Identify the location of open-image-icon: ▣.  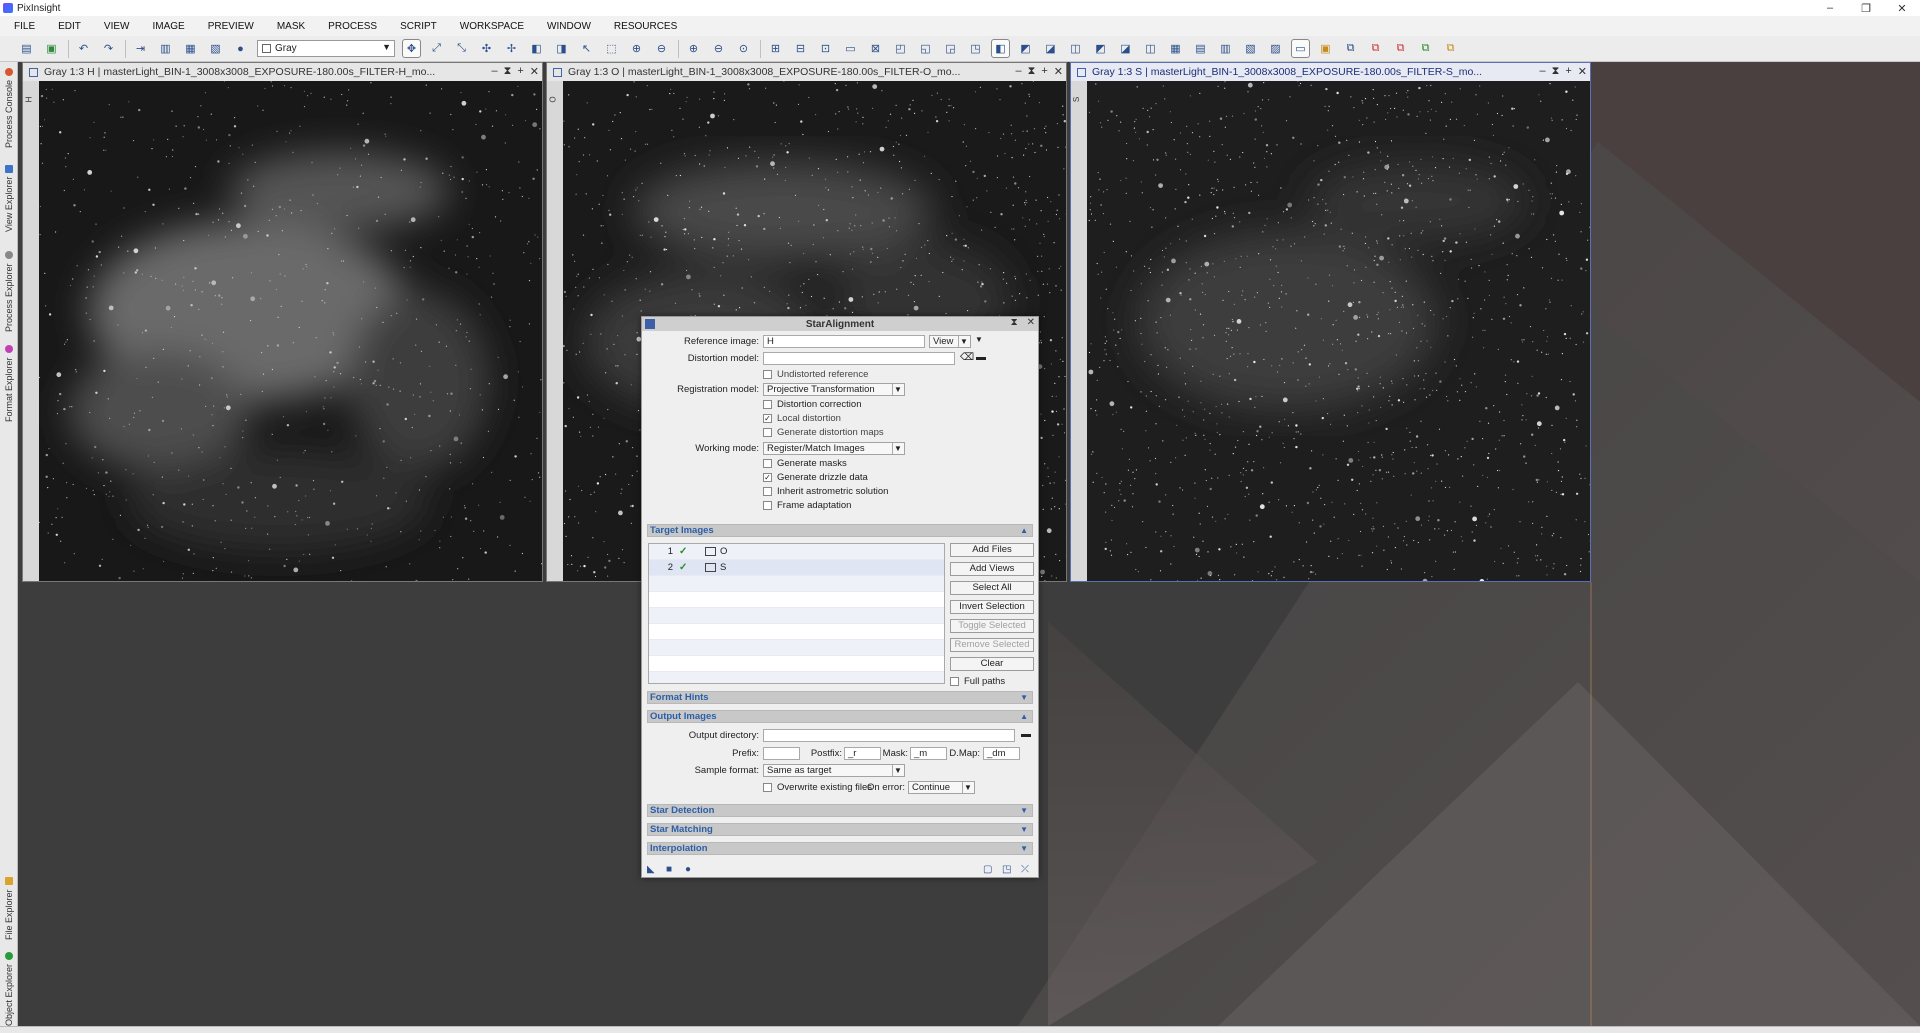
(51, 48).